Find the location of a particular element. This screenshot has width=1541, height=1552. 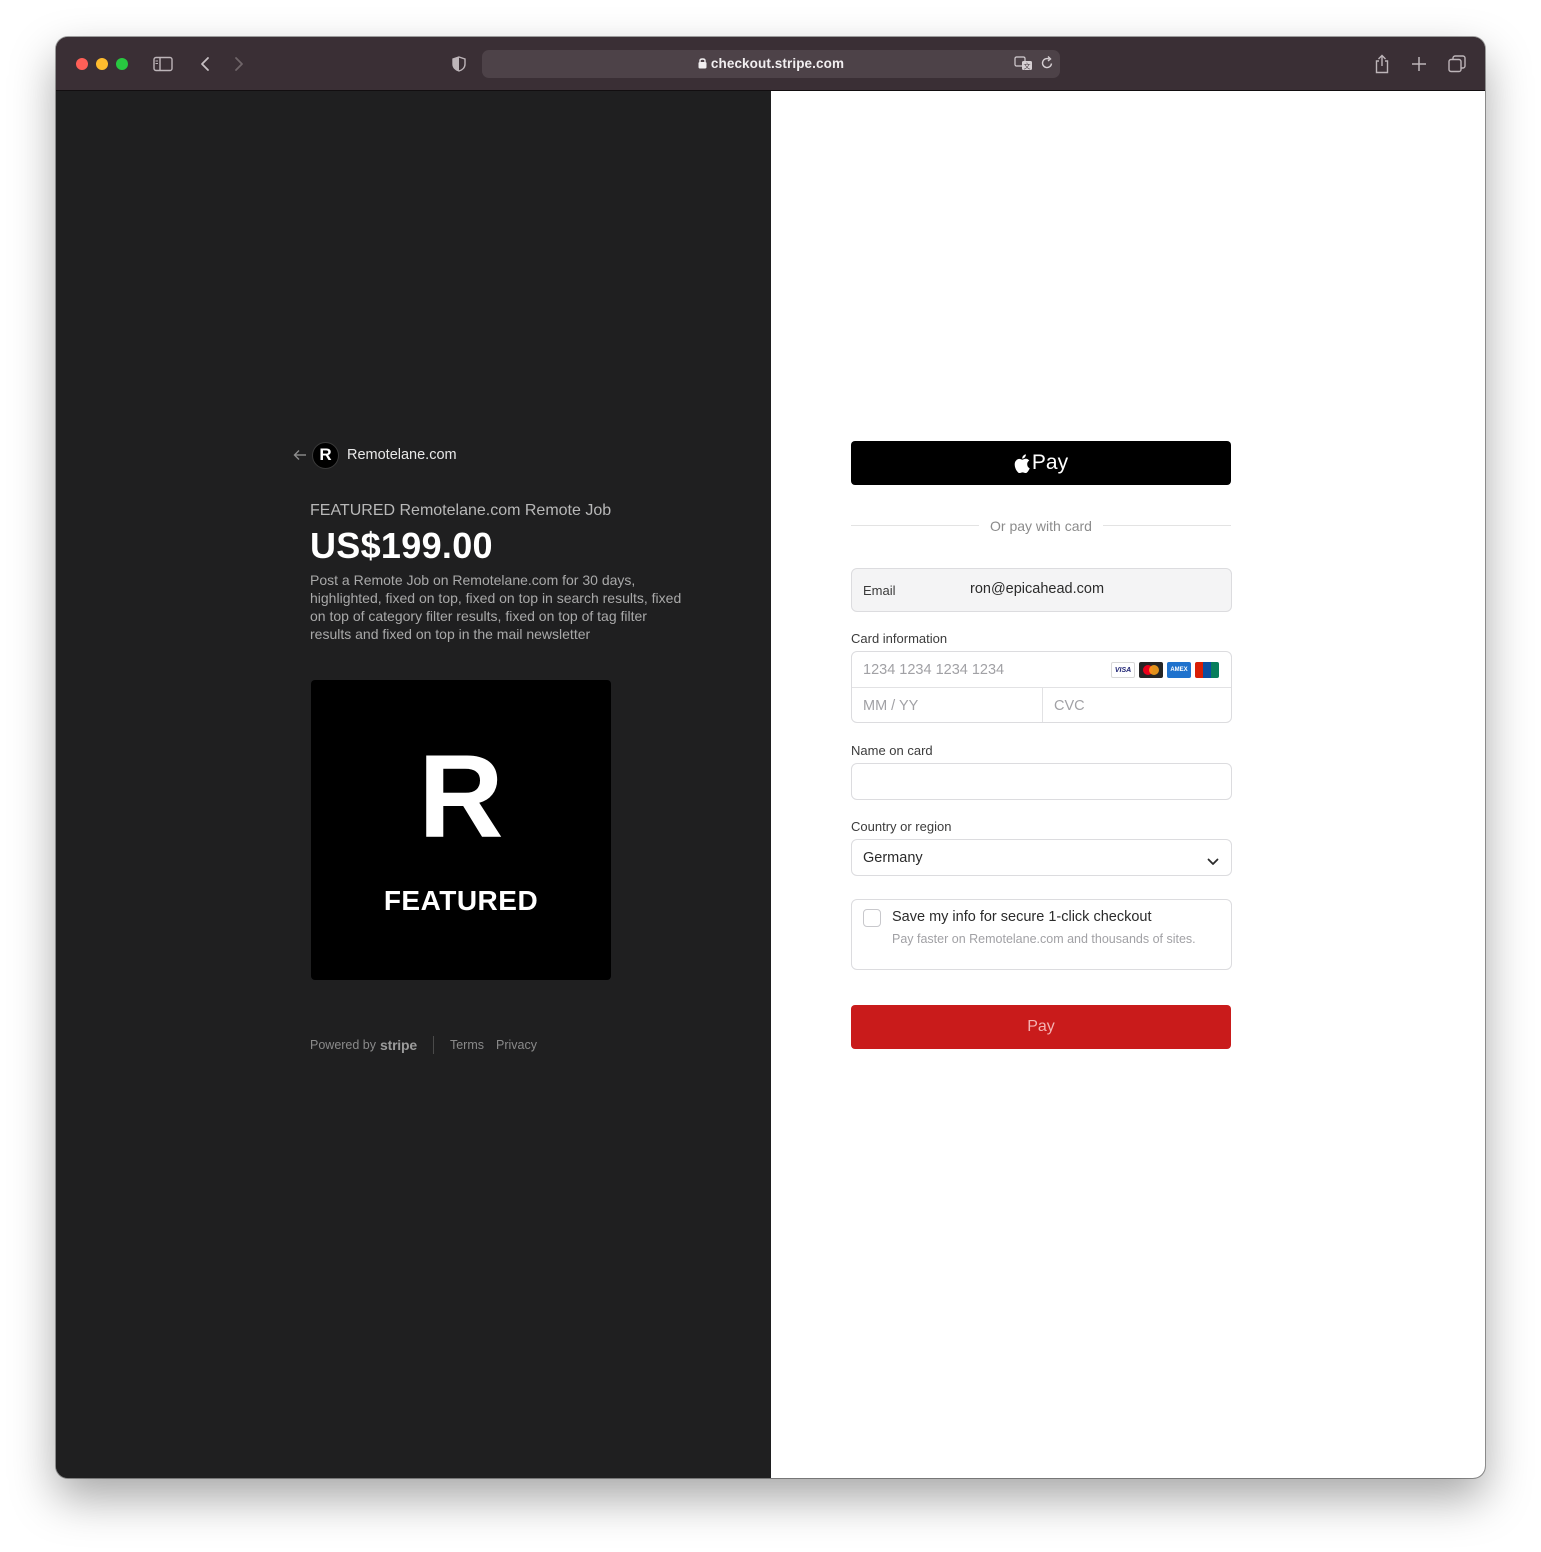

cvc-input: CVC is located at coordinates (1069, 706).